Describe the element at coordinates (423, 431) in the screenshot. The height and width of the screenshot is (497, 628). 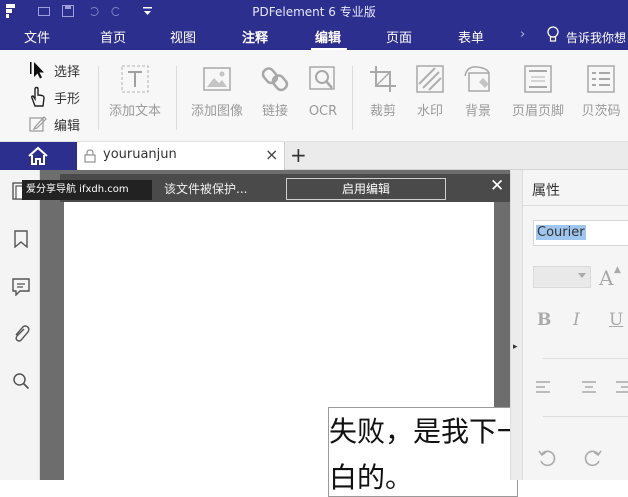
I see `document-text-line-1: 失败，是我下一` at that location.